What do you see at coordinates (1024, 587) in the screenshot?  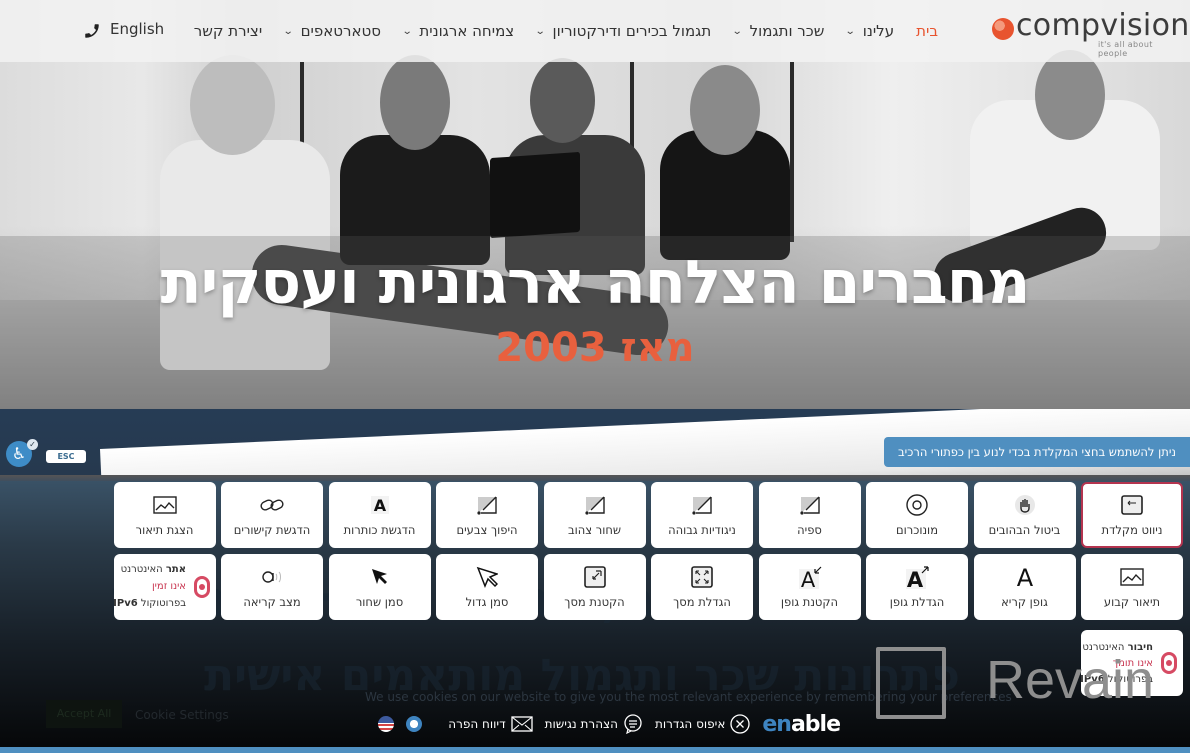 I see `accessibility-option-readable-font: A גופן קריא` at bounding box center [1024, 587].